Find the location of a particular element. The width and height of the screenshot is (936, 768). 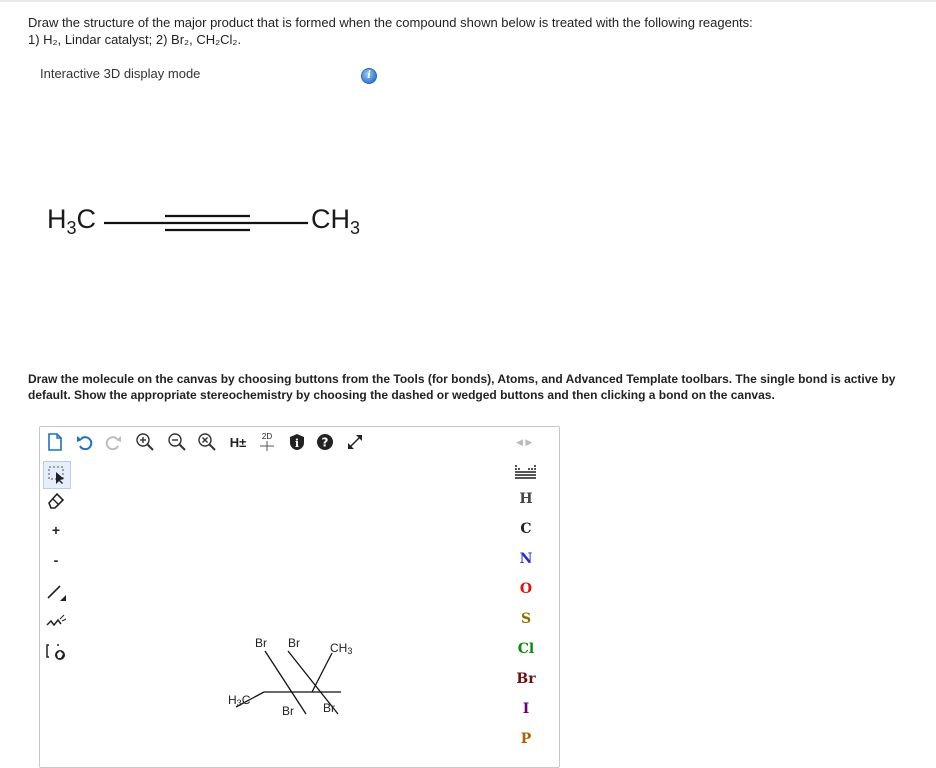

redo-button is located at coordinates (113, 442).